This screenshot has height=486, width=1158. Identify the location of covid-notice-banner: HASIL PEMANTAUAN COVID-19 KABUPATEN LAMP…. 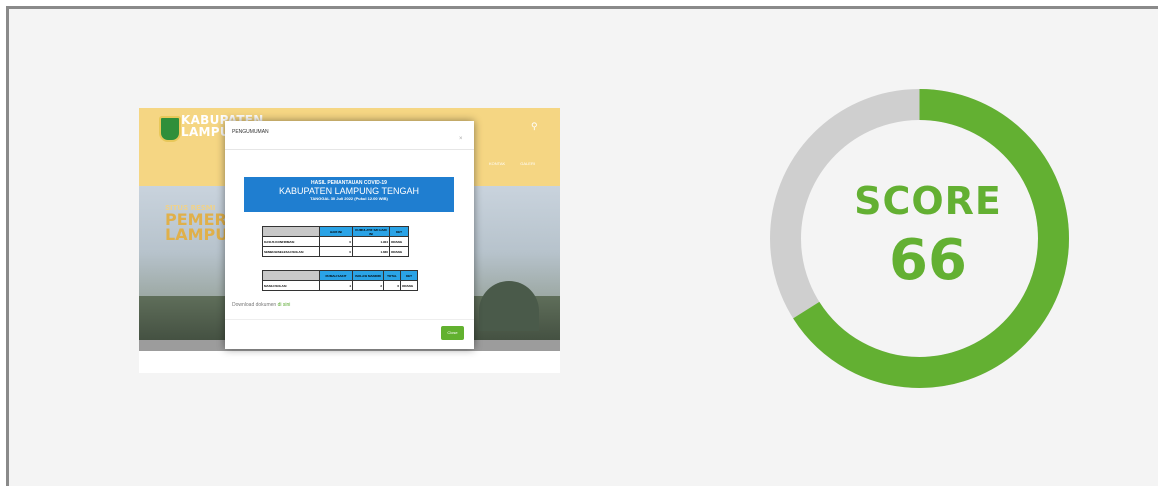
(349, 194).